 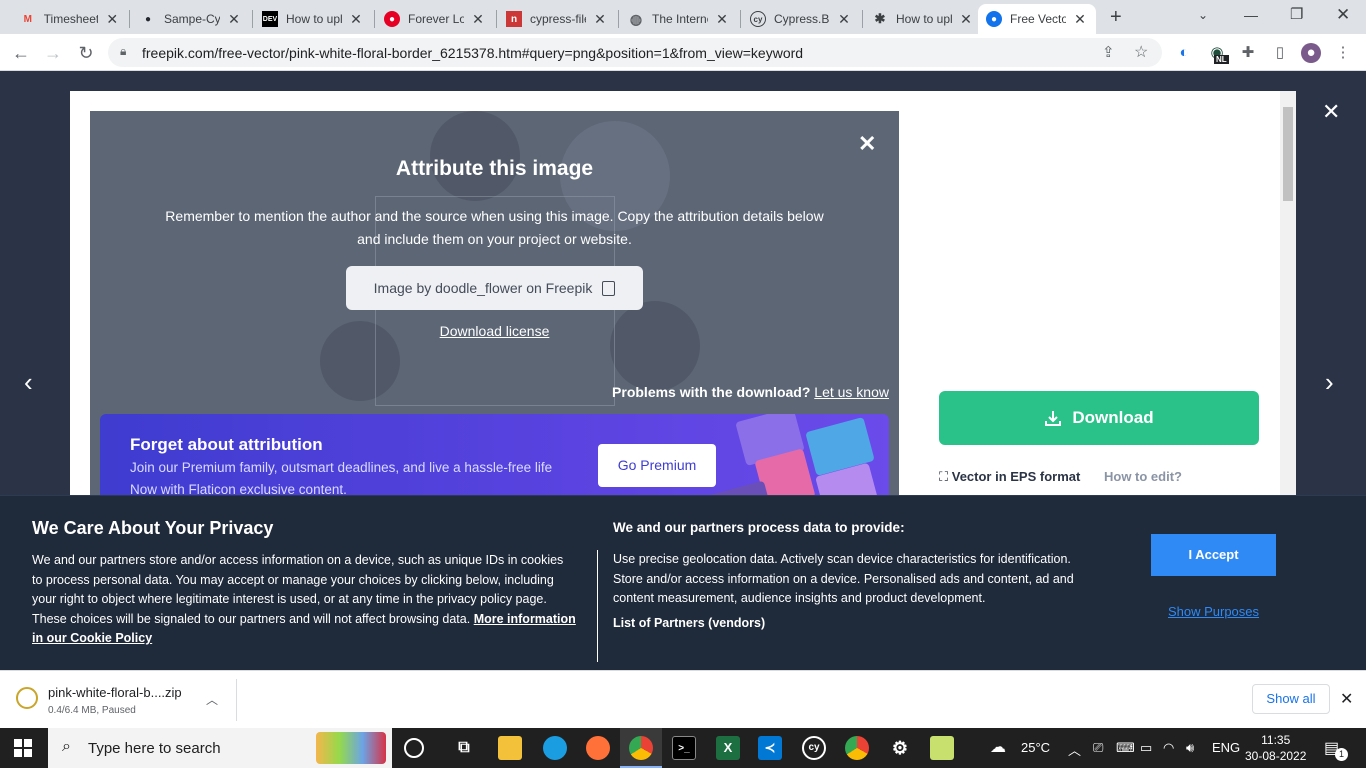 What do you see at coordinates (1346, 699) in the screenshot?
I see `close-shelf-icon: ✕` at bounding box center [1346, 699].